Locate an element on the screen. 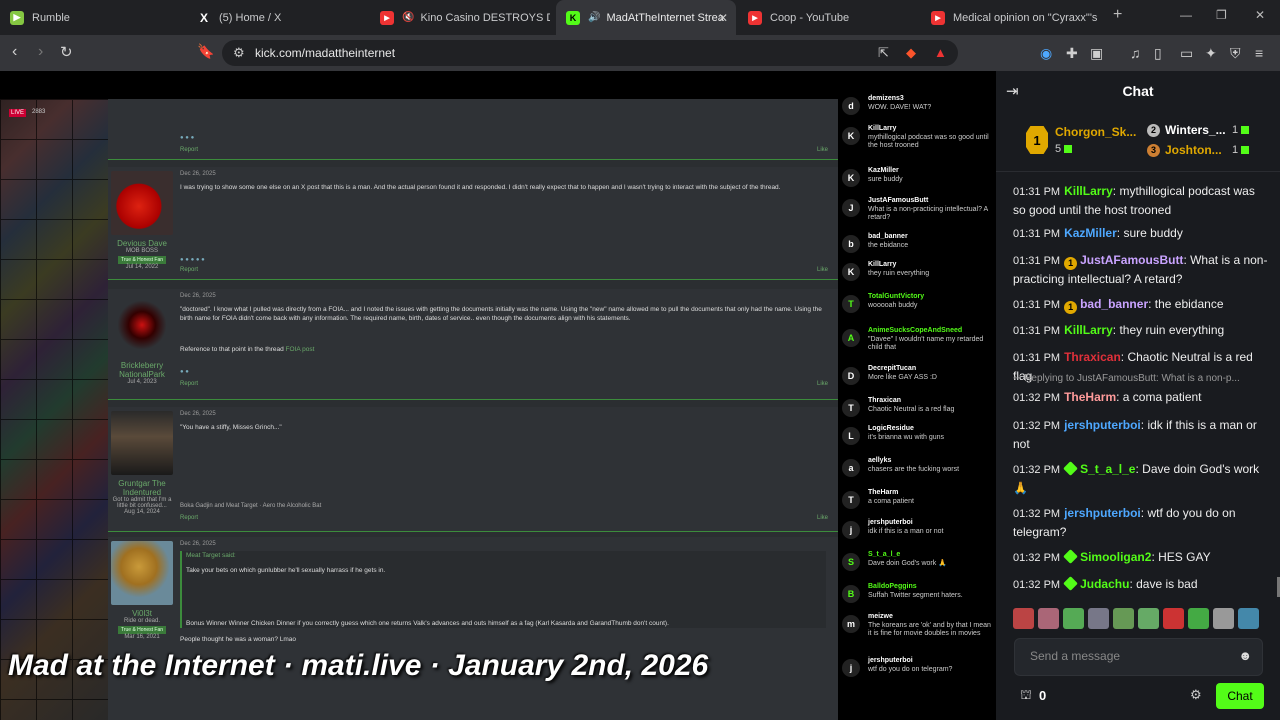 The width and height of the screenshot is (1280, 720). channel-points-icon: ⛫ is located at coordinates (1026, 696).